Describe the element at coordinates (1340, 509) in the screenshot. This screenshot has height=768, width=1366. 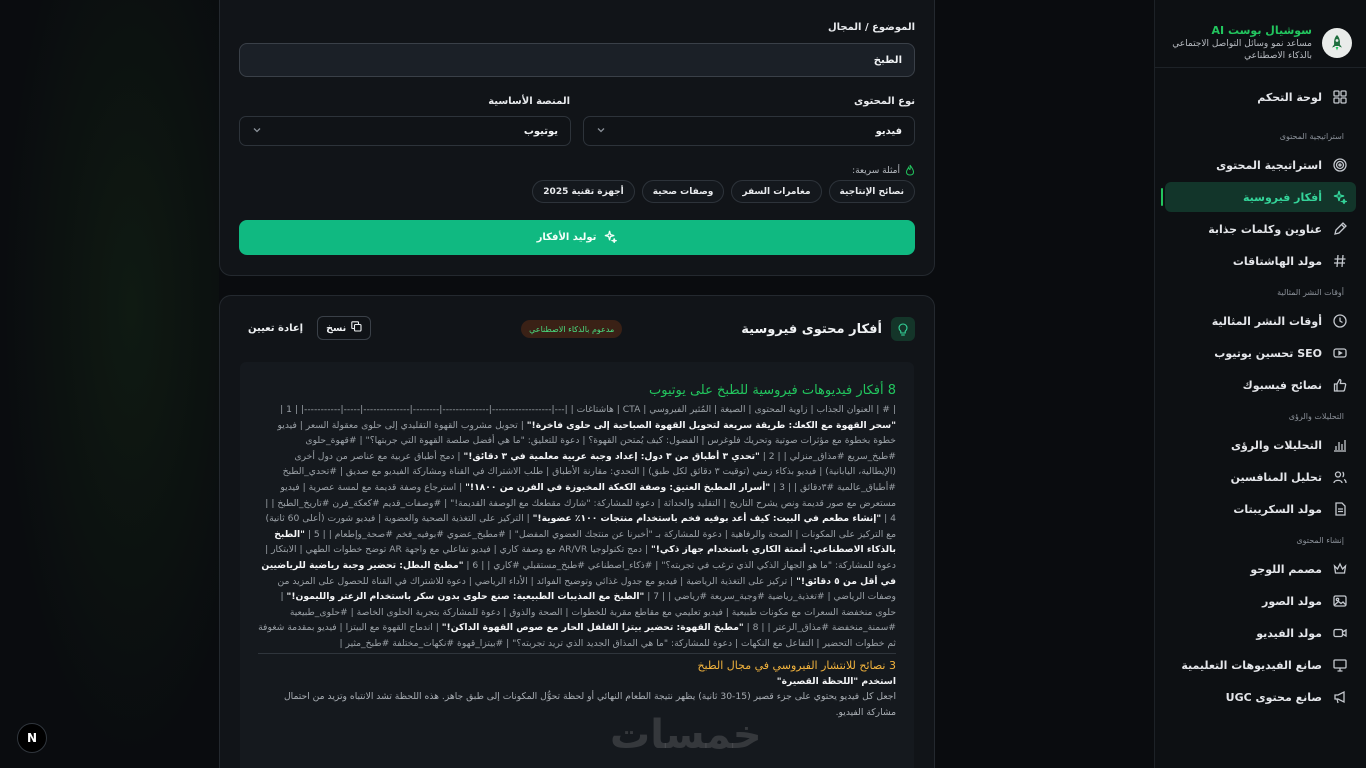
I see `document-icon` at that location.